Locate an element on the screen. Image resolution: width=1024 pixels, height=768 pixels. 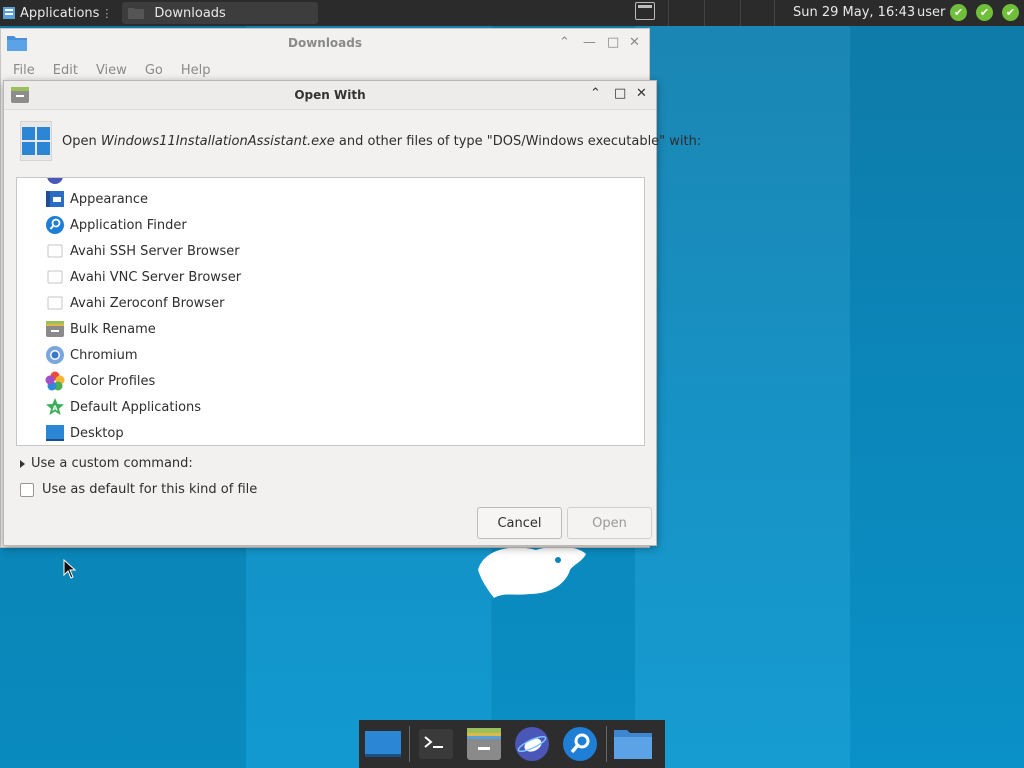
menu-go: Go is located at coordinates (154, 70).